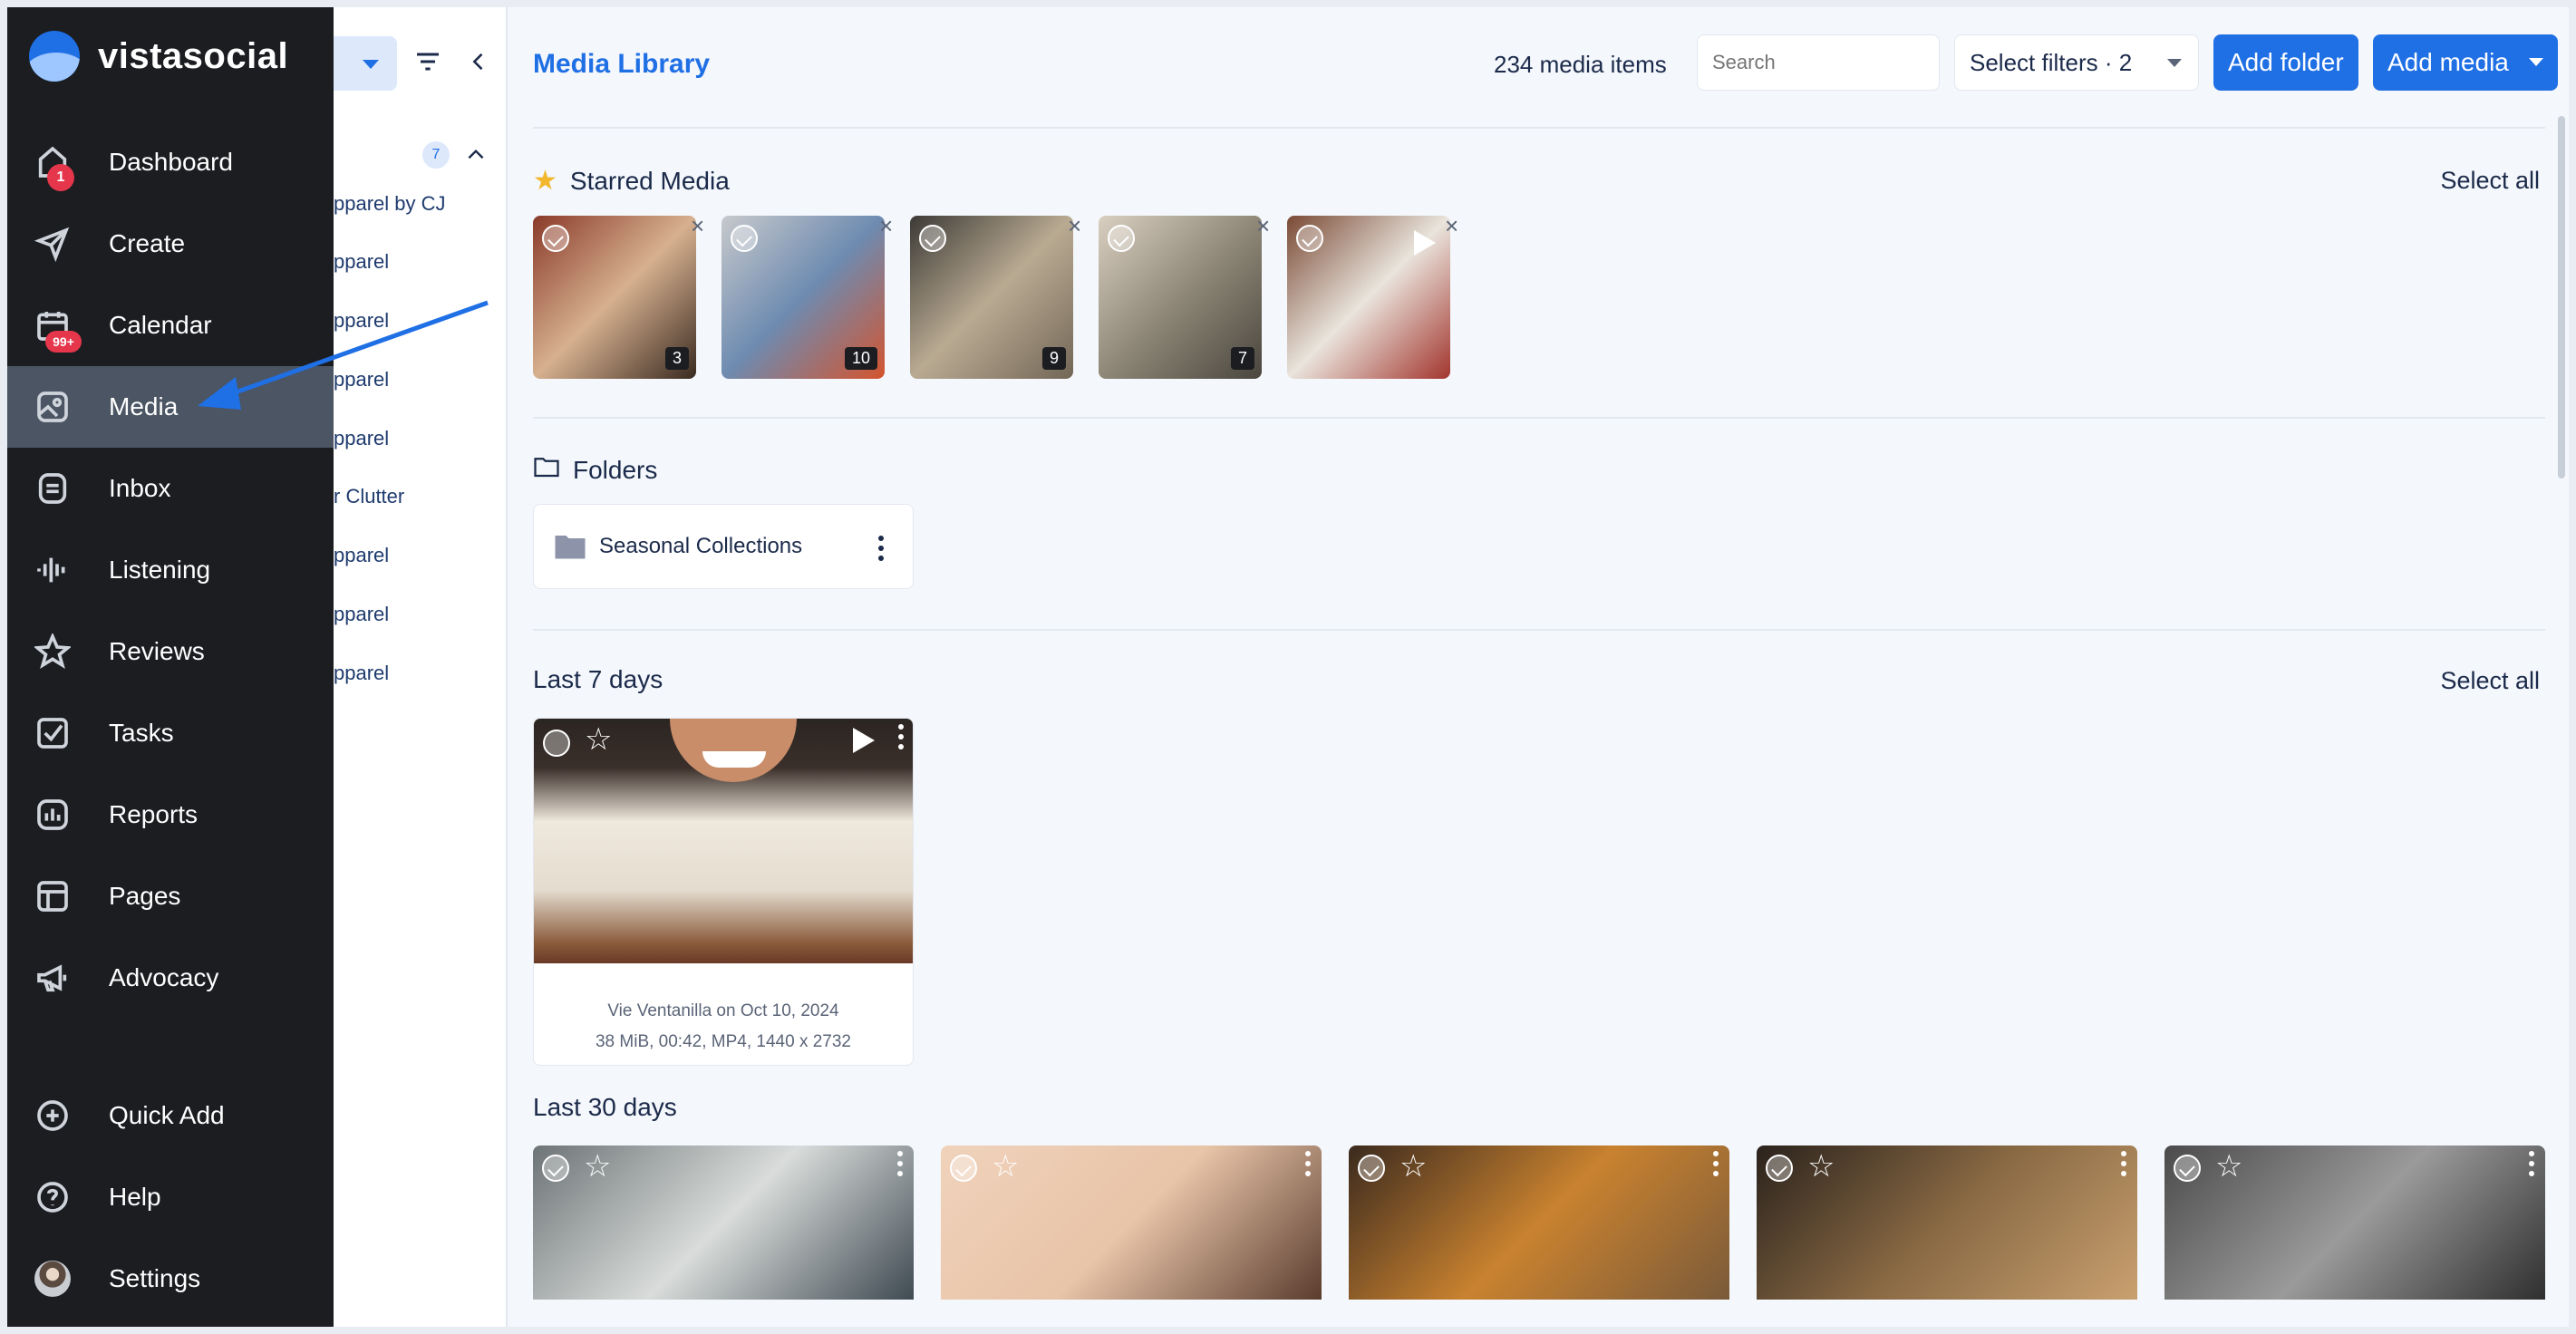  What do you see at coordinates (170, 244) in the screenshot?
I see `sidebar-item-create: Create` at bounding box center [170, 244].